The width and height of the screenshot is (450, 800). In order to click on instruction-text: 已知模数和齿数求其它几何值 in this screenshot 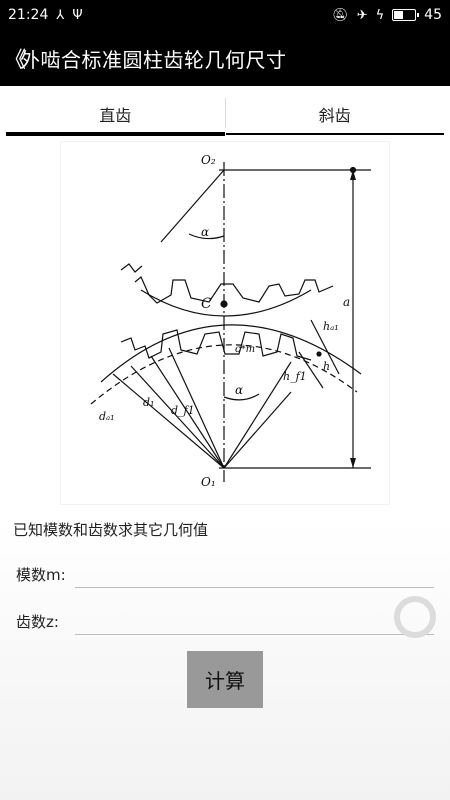, I will do `click(111, 530)`.